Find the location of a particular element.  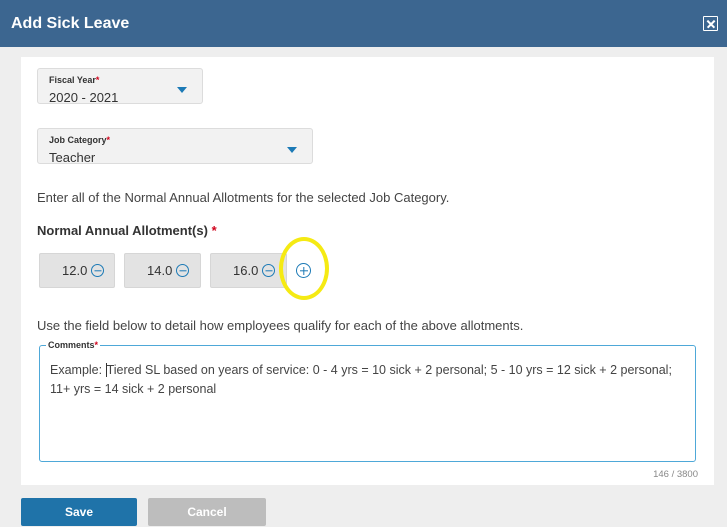

fiscal-year-label: Fiscal Year* is located at coordinates (74, 80).